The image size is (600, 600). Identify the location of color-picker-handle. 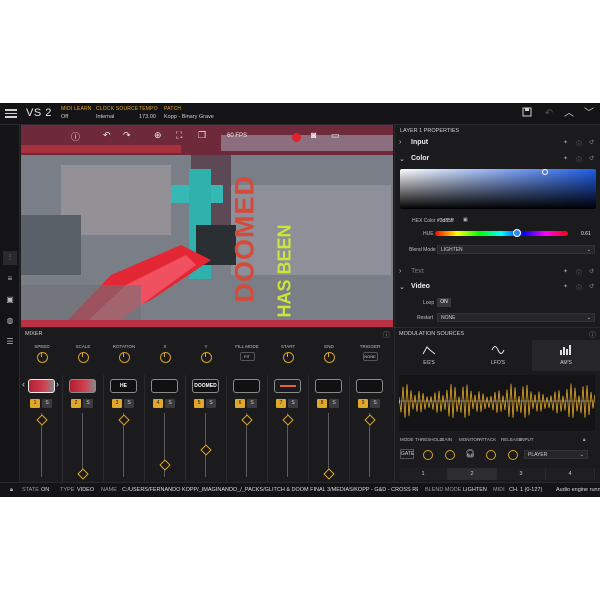
(545, 172).